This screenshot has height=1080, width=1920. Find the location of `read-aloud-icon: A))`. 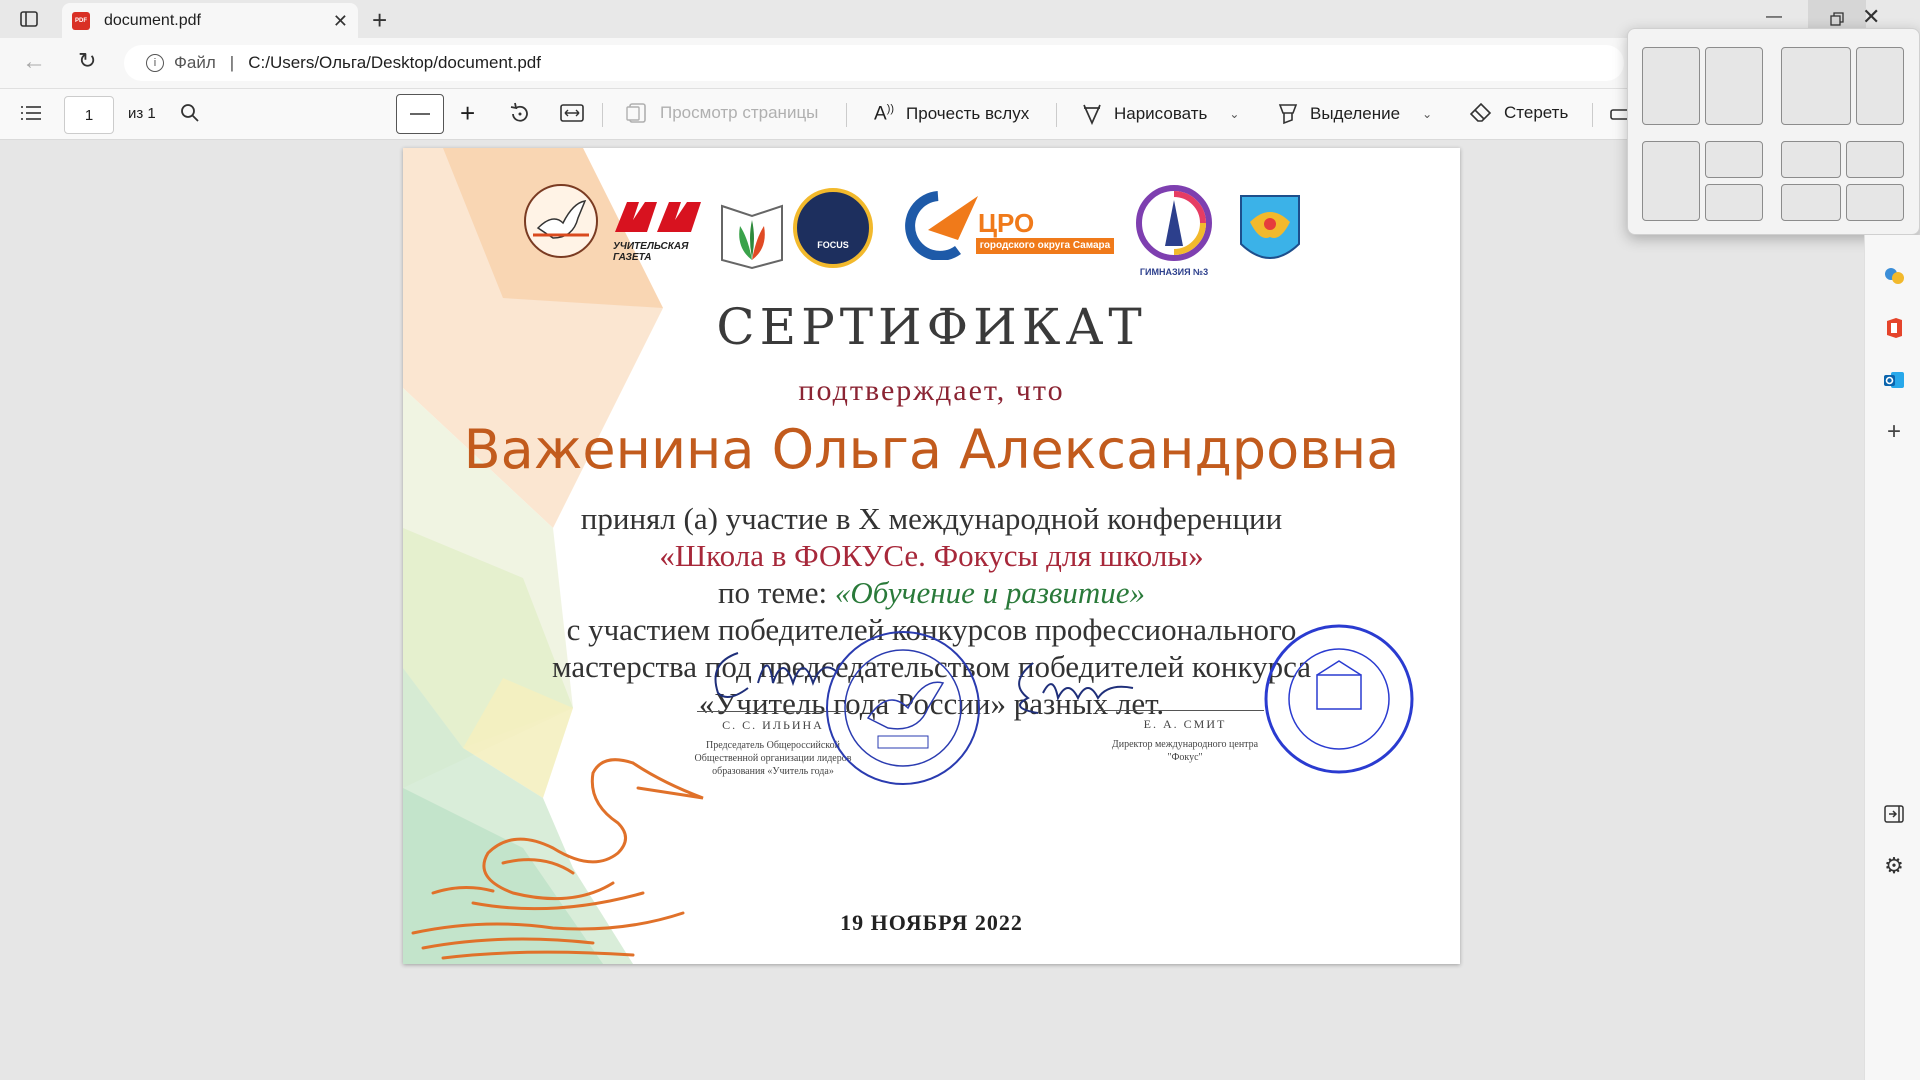

read-aloud-icon: A)) is located at coordinates (884, 114).